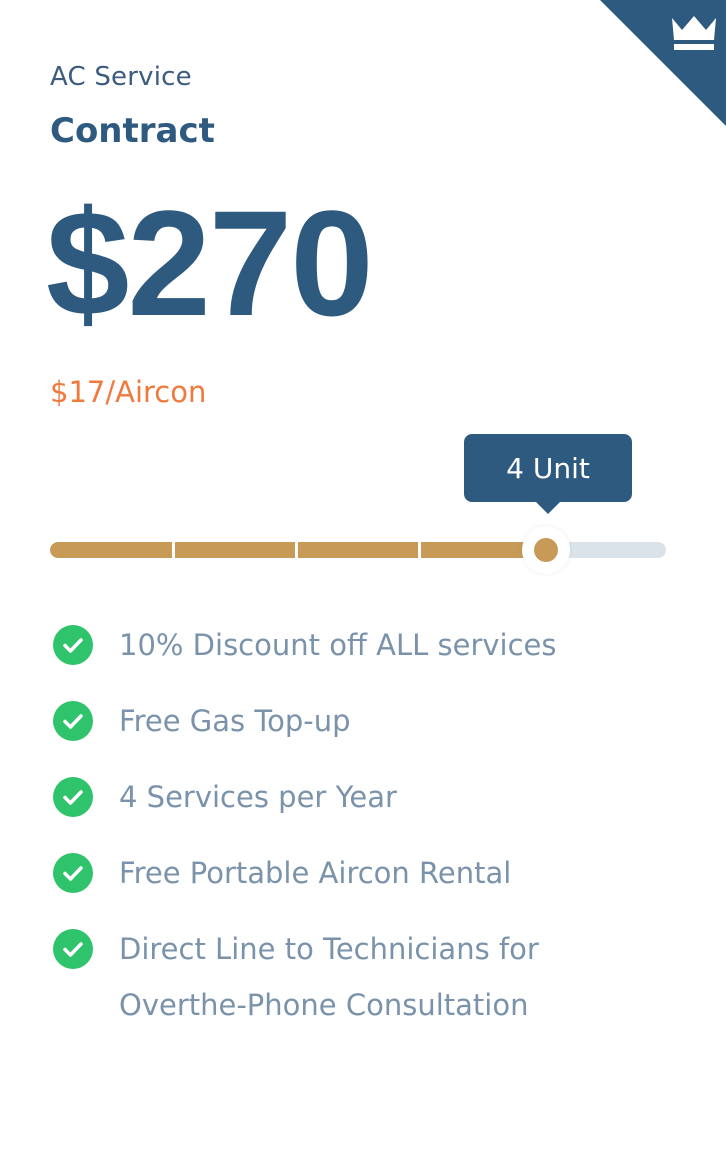 This screenshot has width=726, height=1176. I want to click on feature-text: 10% Discount off ALL services, so click(338, 645).